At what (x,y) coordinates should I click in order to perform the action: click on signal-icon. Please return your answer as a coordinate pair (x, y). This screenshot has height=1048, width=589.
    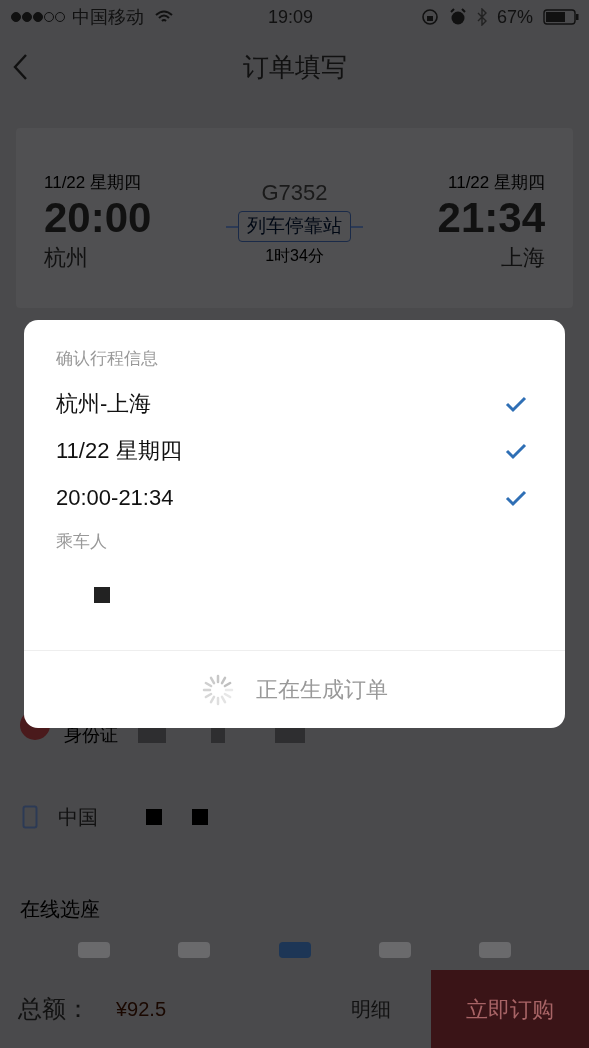
    Looking at the image, I should click on (38, 17).